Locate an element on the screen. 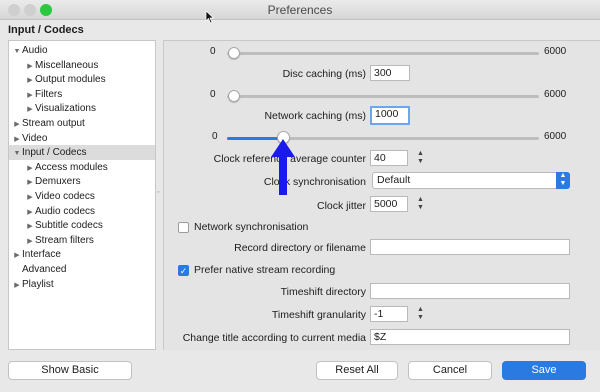  network-sync-label: Network synchronisation is located at coordinates (251, 227).